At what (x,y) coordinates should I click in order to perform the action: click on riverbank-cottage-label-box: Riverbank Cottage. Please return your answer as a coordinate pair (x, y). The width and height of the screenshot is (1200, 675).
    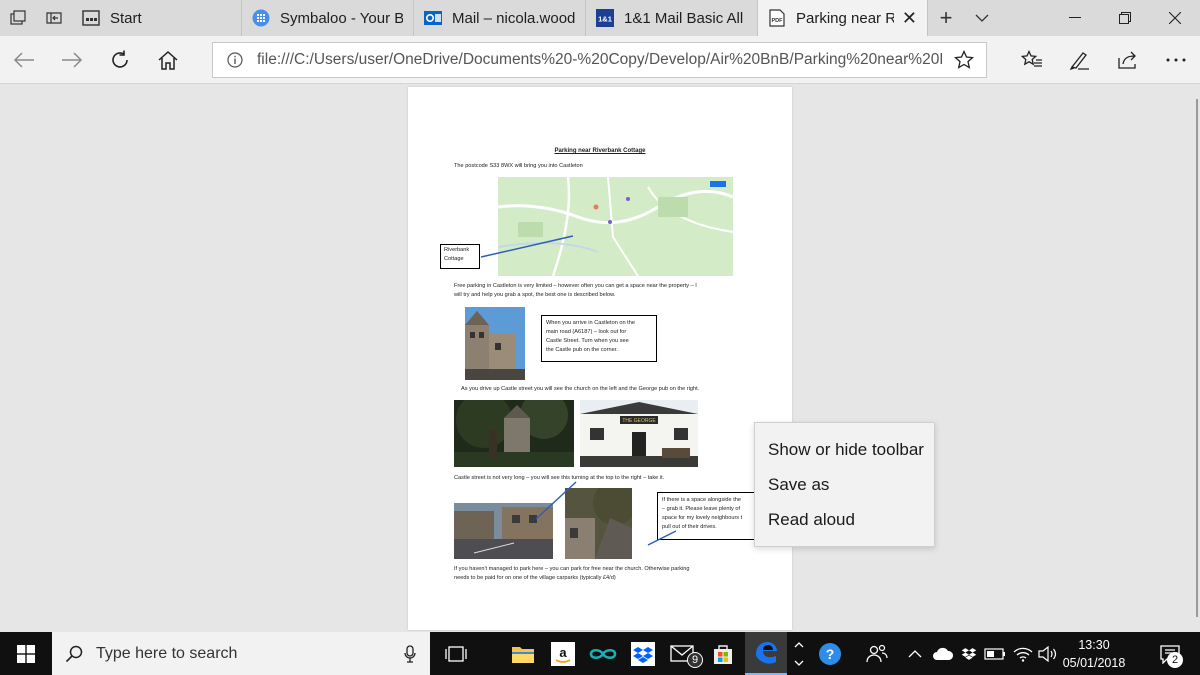
    Looking at the image, I should click on (460, 256).